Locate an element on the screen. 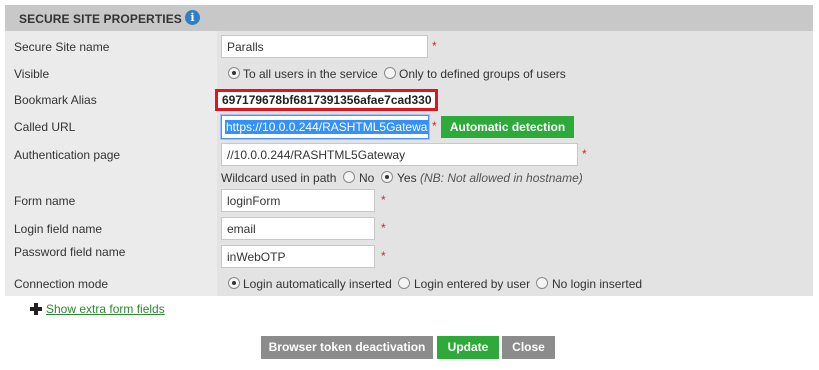 The width and height of the screenshot is (819, 370). auth-page-input: //10.0.0.244/RASHTML5Gateway is located at coordinates (399, 154).